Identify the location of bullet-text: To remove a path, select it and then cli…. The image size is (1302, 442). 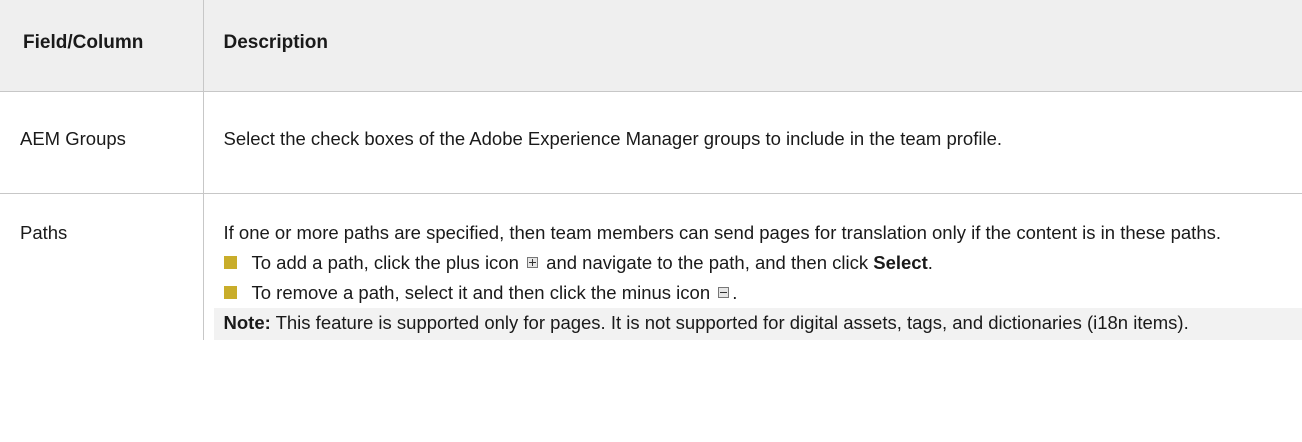
(481, 292).